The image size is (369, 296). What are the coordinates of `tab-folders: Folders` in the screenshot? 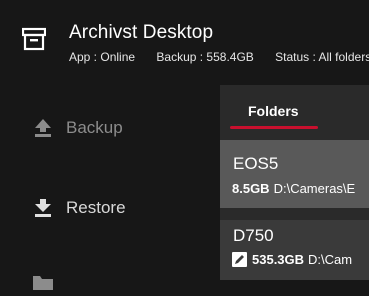 It's located at (273, 111).